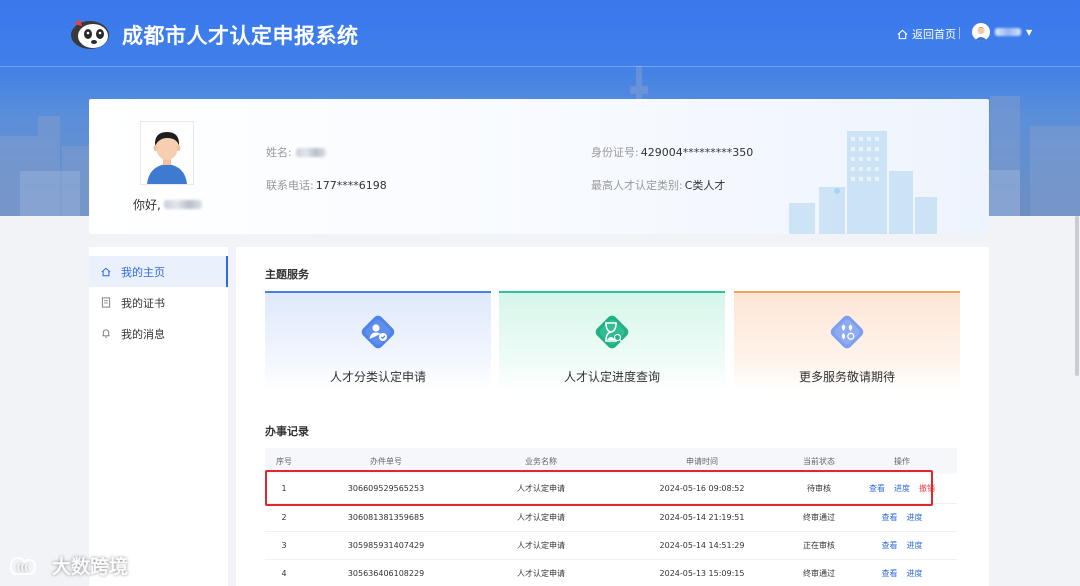 This screenshot has height=586, width=1080. I want to click on grid-more-icon, so click(847, 332).